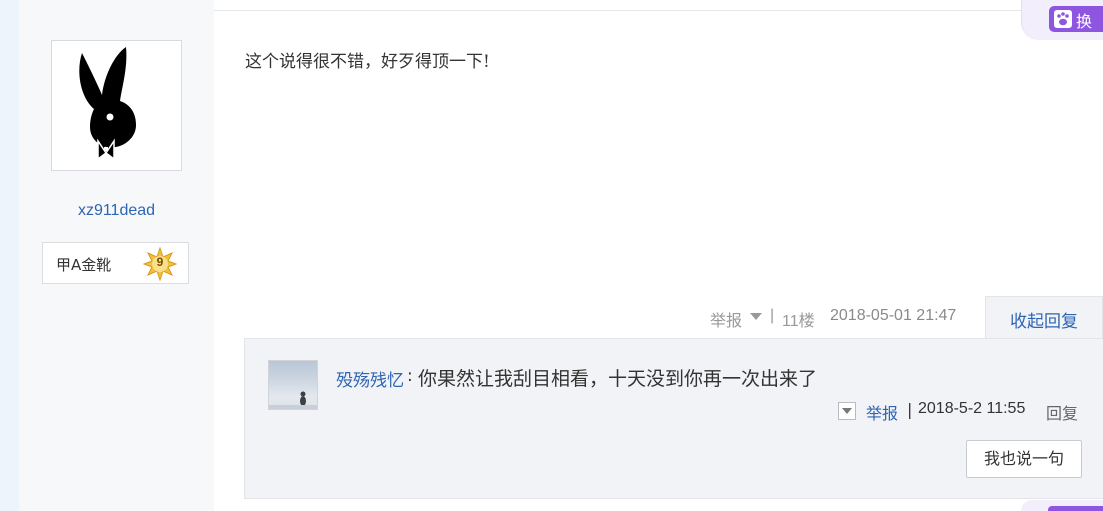 This screenshot has height=511, width=1103. I want to click on level-star-badge-icon: 9, so click(160, 264).